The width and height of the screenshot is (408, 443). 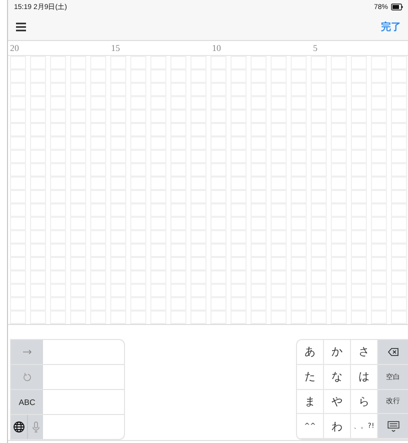 What do you see at coordinates (397, 7) in the screenshot?
I see `battery-icon` at bounding box center [397, 7].